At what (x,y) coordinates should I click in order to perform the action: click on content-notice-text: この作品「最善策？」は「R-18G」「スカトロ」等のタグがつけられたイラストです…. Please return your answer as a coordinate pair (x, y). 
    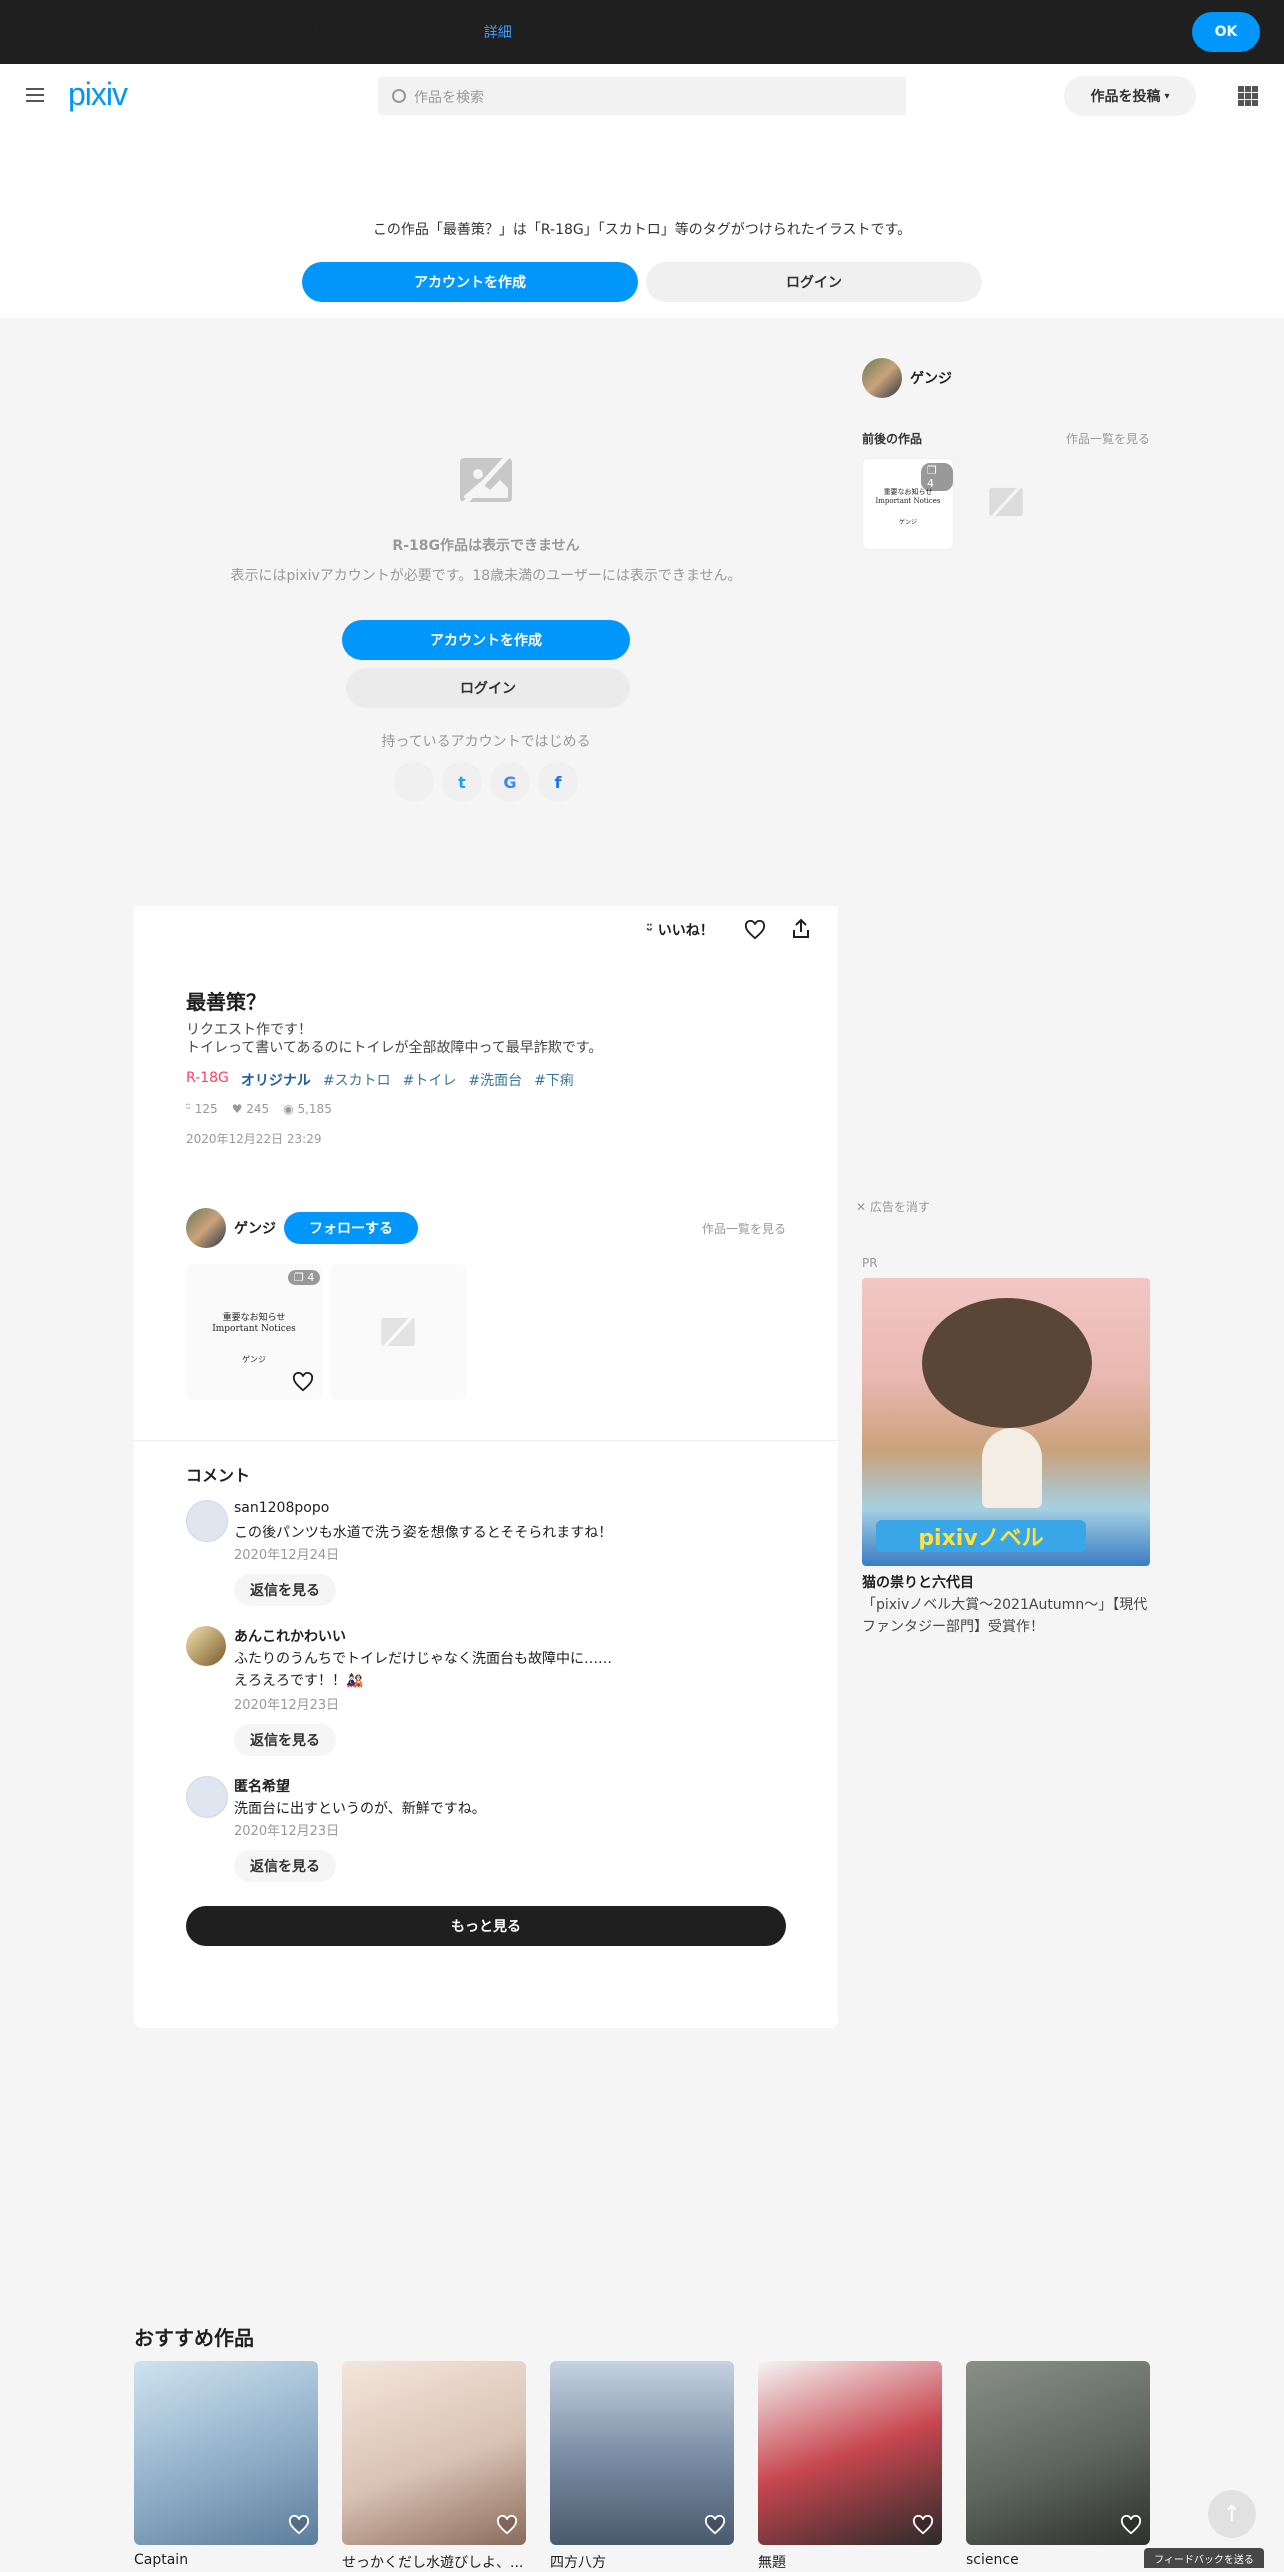
    Looking at the image, I should click on (642, 230).